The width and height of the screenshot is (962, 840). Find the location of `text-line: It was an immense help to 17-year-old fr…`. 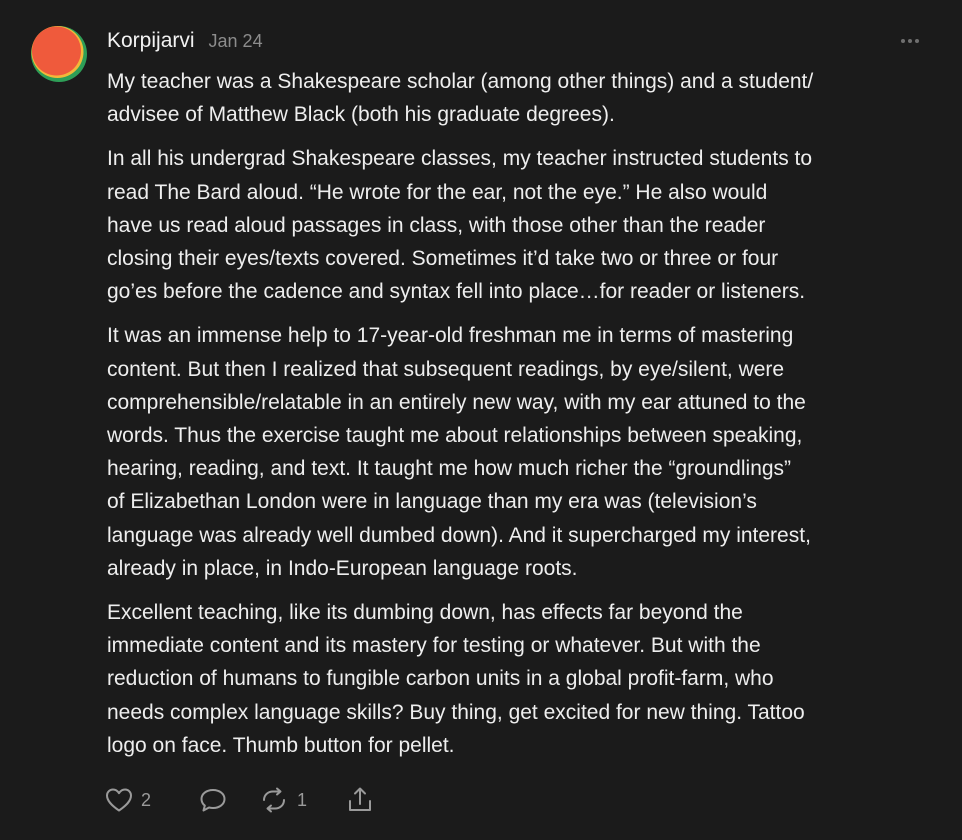

text-line: It was an immense help to 17-year-old fr… is located at coordinates (450, 336).